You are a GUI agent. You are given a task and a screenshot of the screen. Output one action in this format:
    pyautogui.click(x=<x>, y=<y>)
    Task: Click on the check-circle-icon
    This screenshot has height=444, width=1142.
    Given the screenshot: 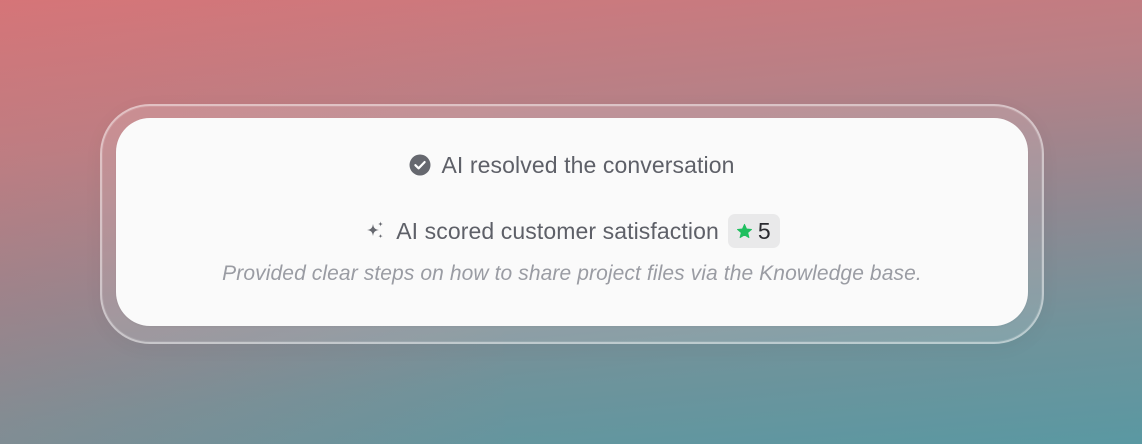 What is the action you would take?
    pyautogui.click(x=420, y=165)
    